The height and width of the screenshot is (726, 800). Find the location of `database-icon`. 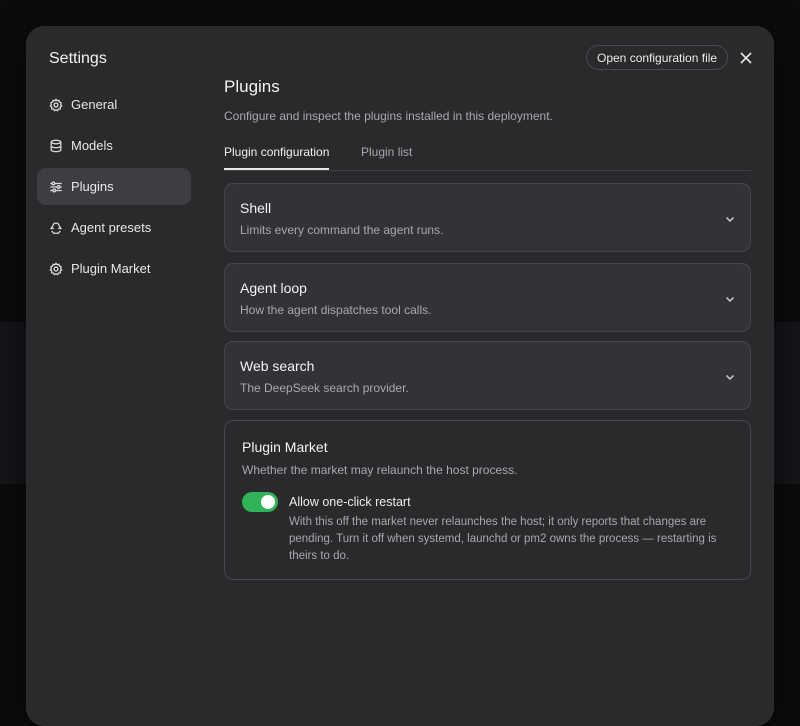

database-icon is located at coordinates (56, 146).